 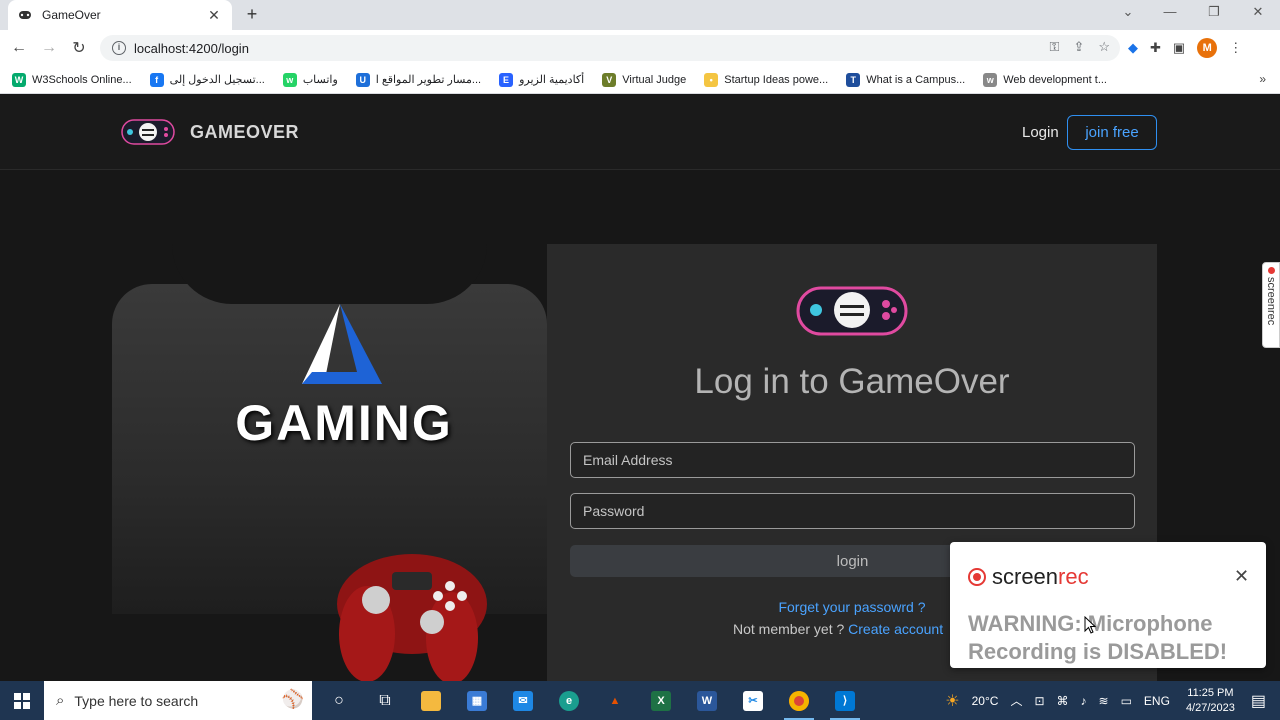 What do you see at coordinates (552, 80) in the screenshot?
I see `bookmark-label: أكاديمية الزيرو` at bounding box center [552, 80].